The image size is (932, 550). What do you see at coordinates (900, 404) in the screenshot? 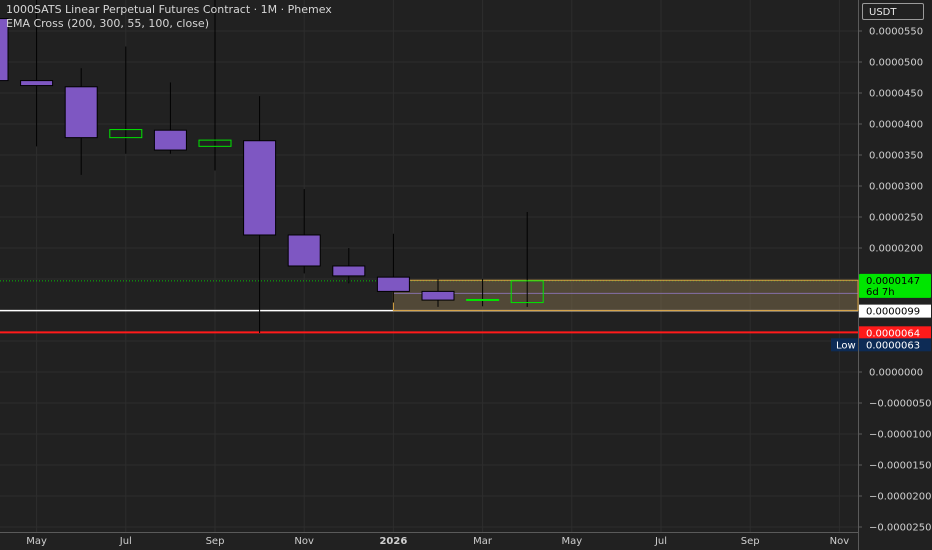
I see `price-tick-label: −0.0000050` at bounding box center [900, 404].